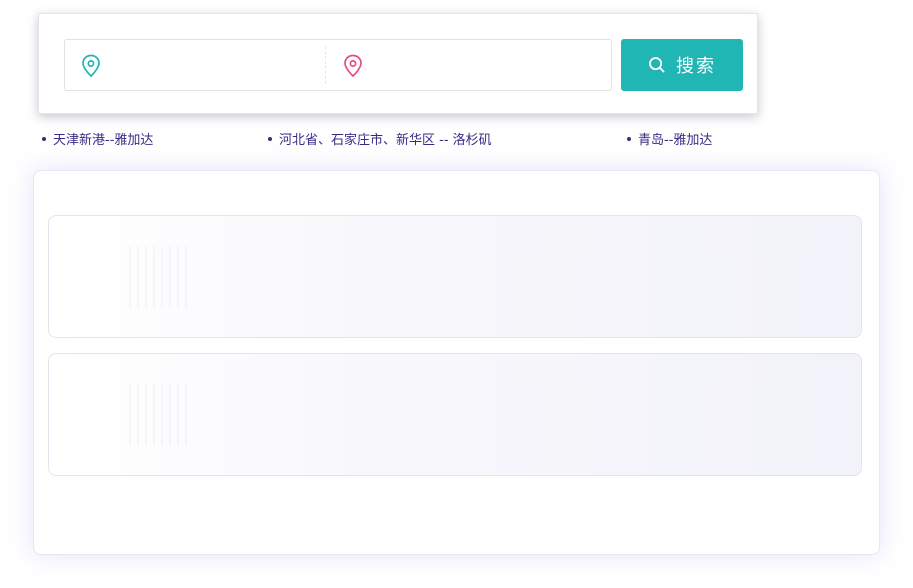 This screenshot has width=913, height=588. What do you see at coordinates (213, 66) in the screenshot?
I see `origin-input` at bounding box center [213, 66].